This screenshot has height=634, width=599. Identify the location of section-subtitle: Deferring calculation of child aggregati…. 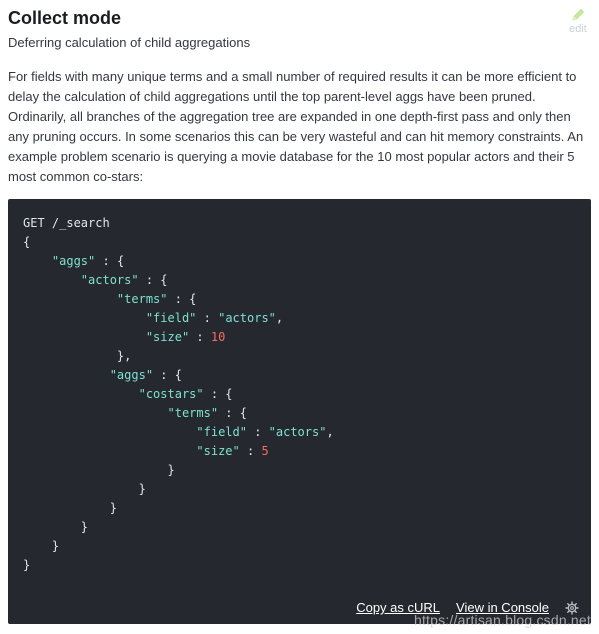
(129, 42).